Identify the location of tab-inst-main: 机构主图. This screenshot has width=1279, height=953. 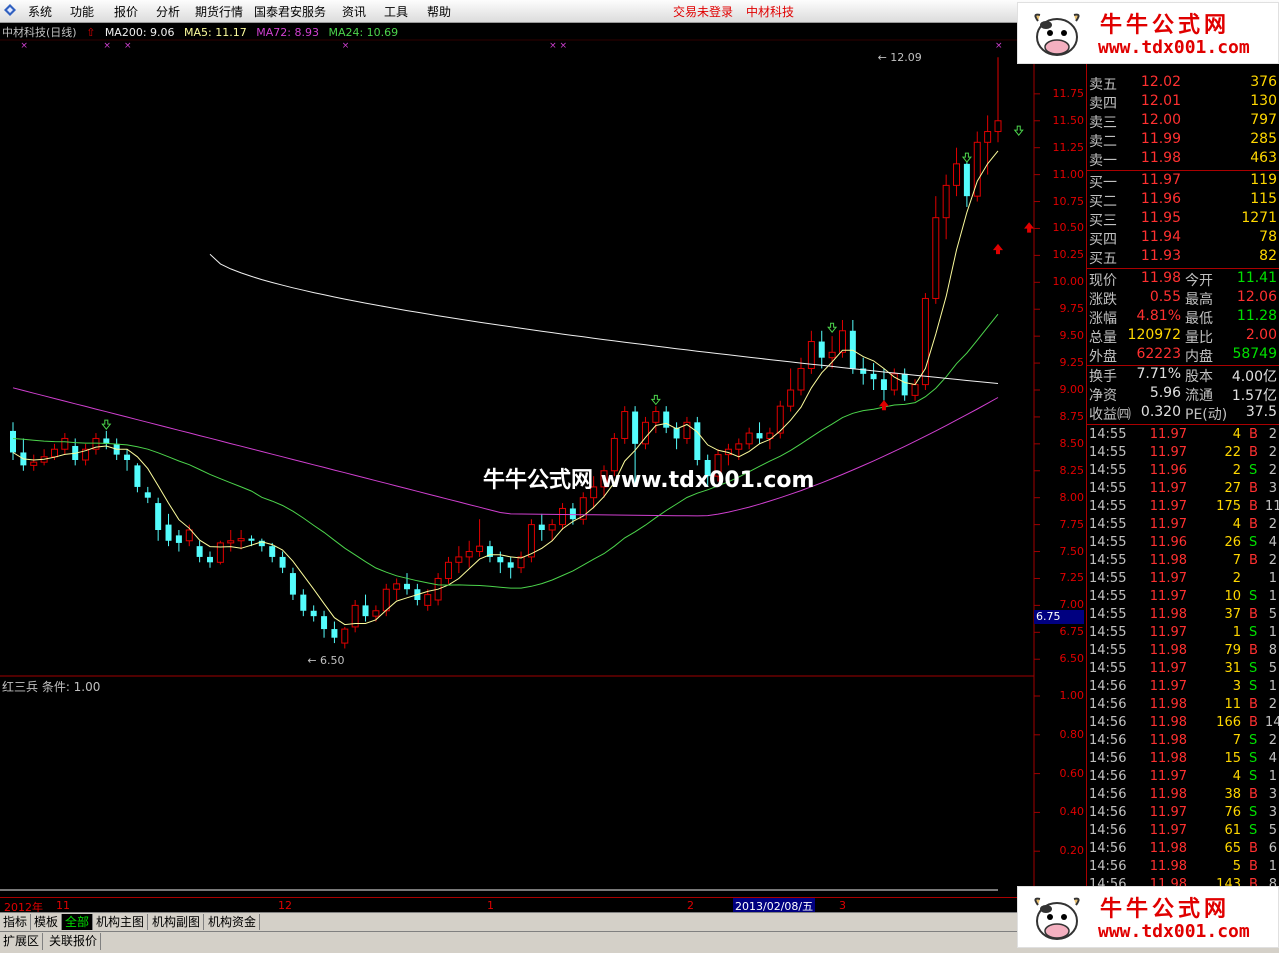
(121, 922).